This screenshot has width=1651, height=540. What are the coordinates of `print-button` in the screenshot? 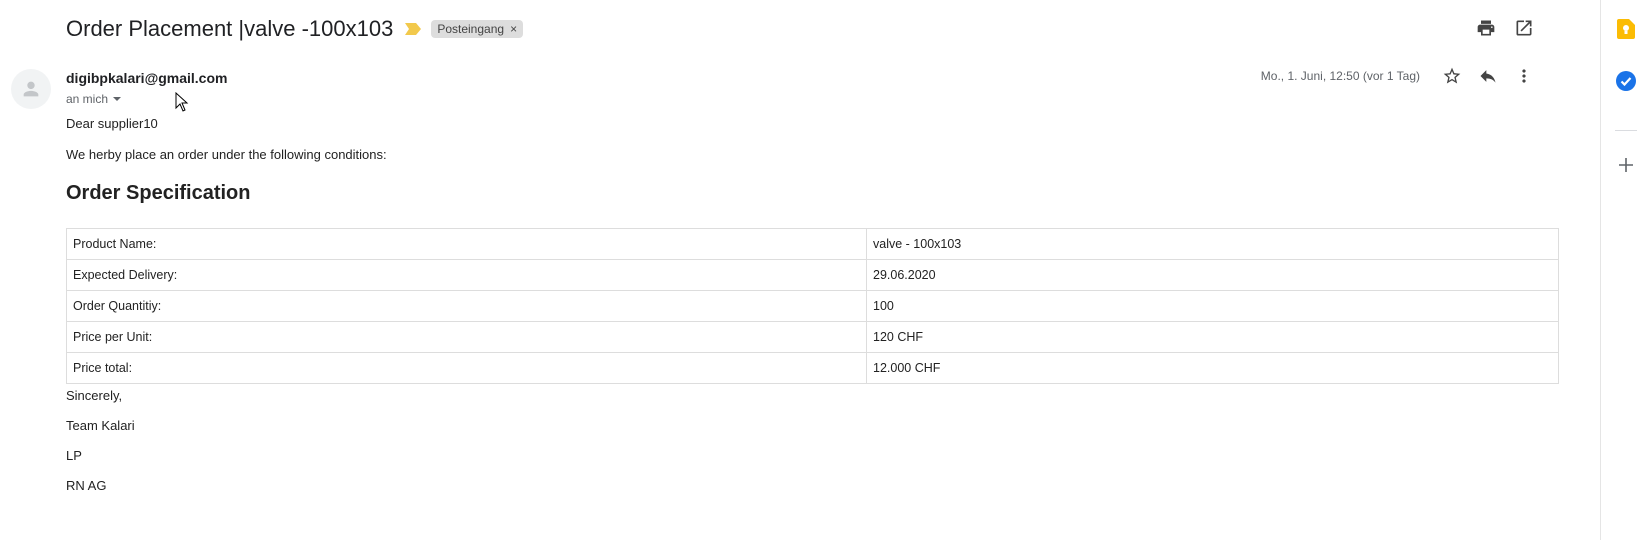 It's located at (1486, 28).